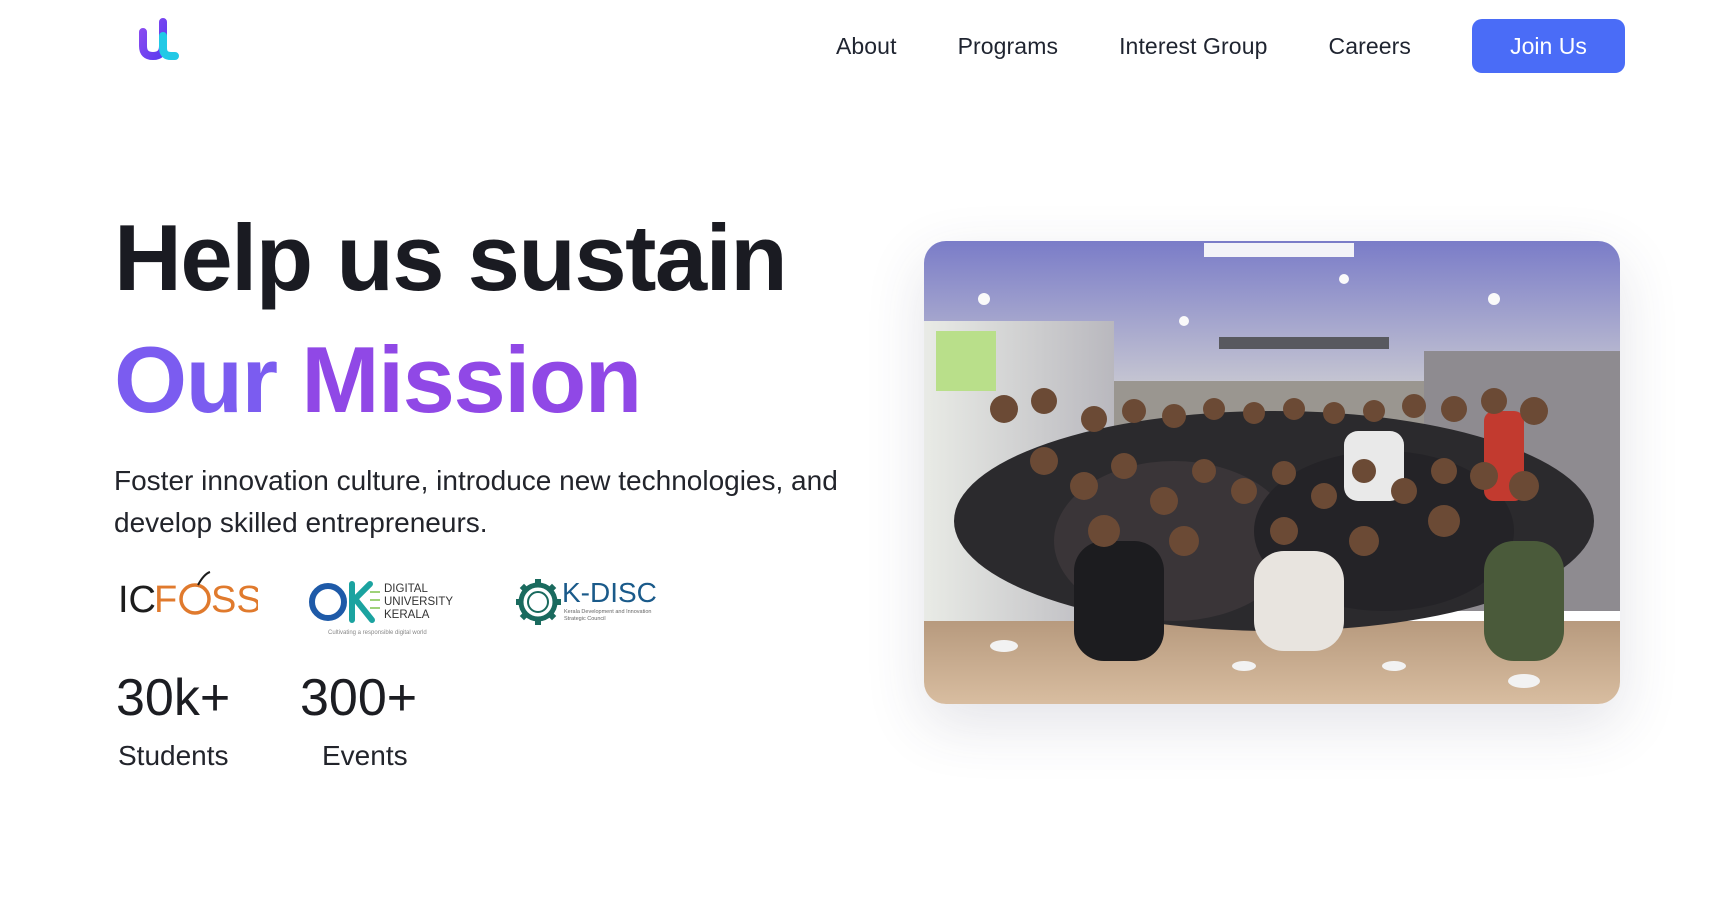 The height and width of the screenshot is (915, 1721). I want to click on icfoss-text-right: SS, so click(234, 600).